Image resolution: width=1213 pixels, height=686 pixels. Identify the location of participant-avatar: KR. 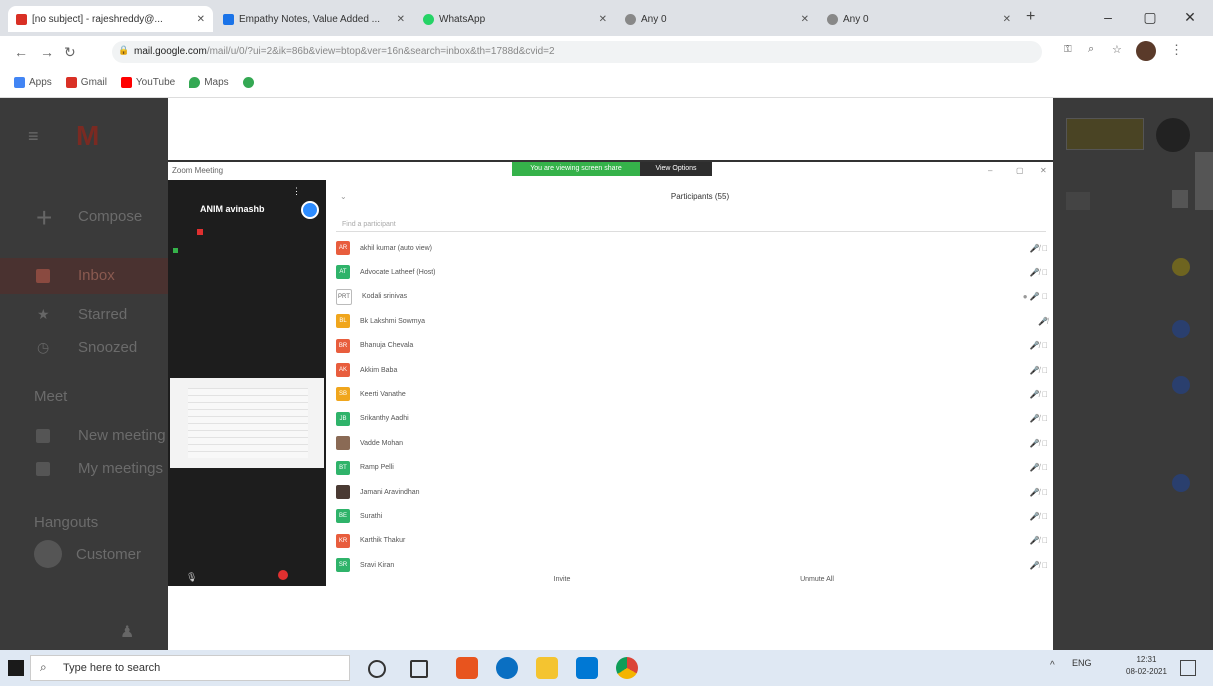
(343, 540).